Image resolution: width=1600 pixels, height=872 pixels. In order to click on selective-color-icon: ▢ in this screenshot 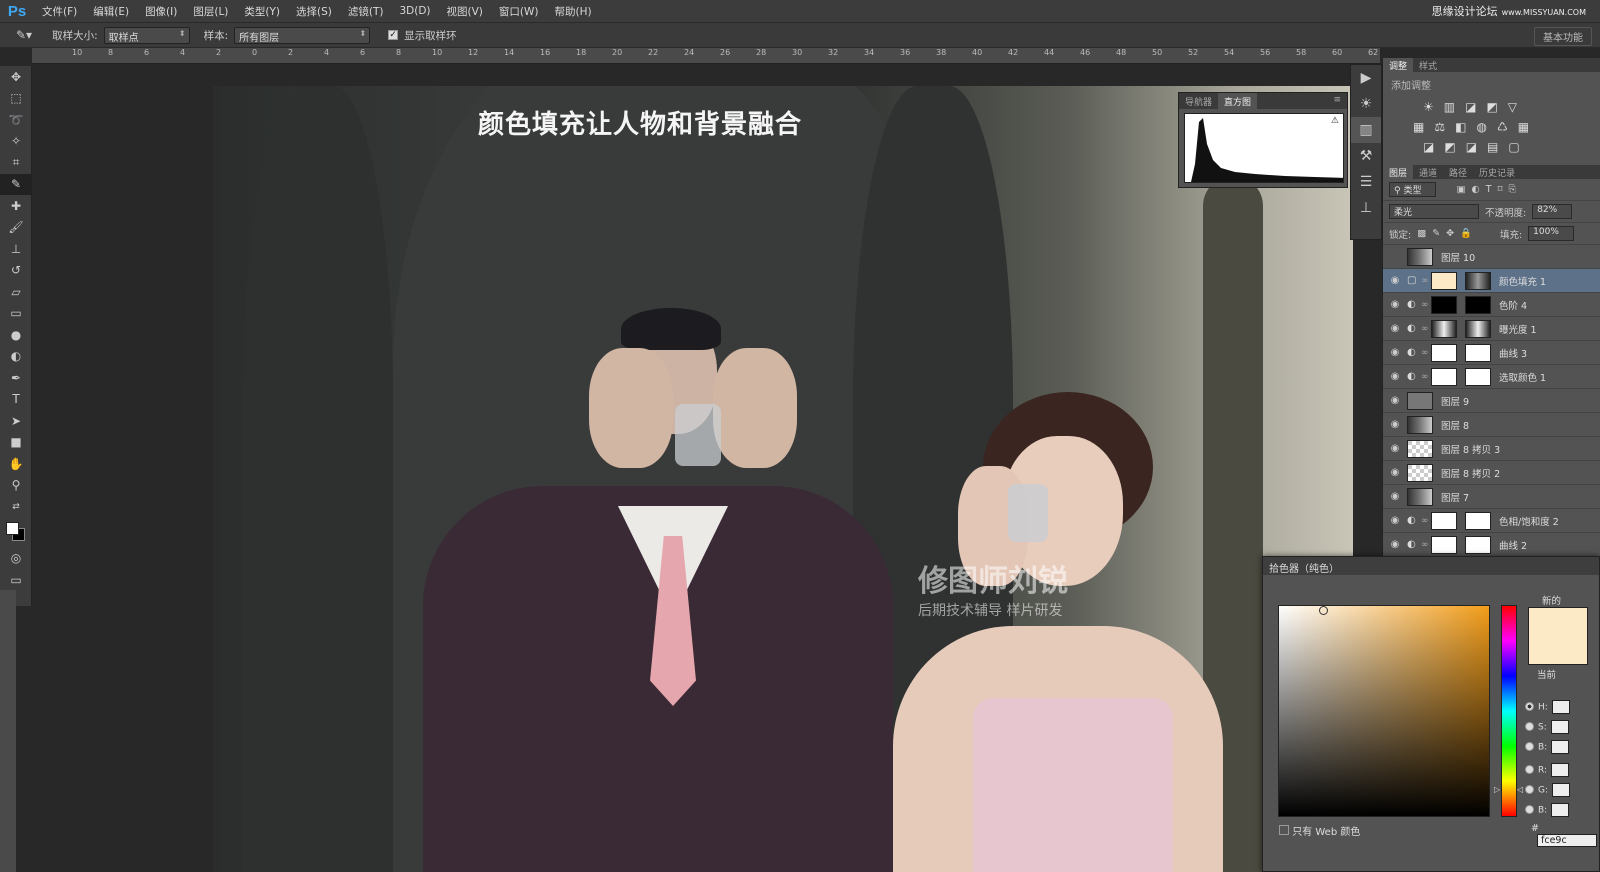, I will do `click(1513, 147)`.